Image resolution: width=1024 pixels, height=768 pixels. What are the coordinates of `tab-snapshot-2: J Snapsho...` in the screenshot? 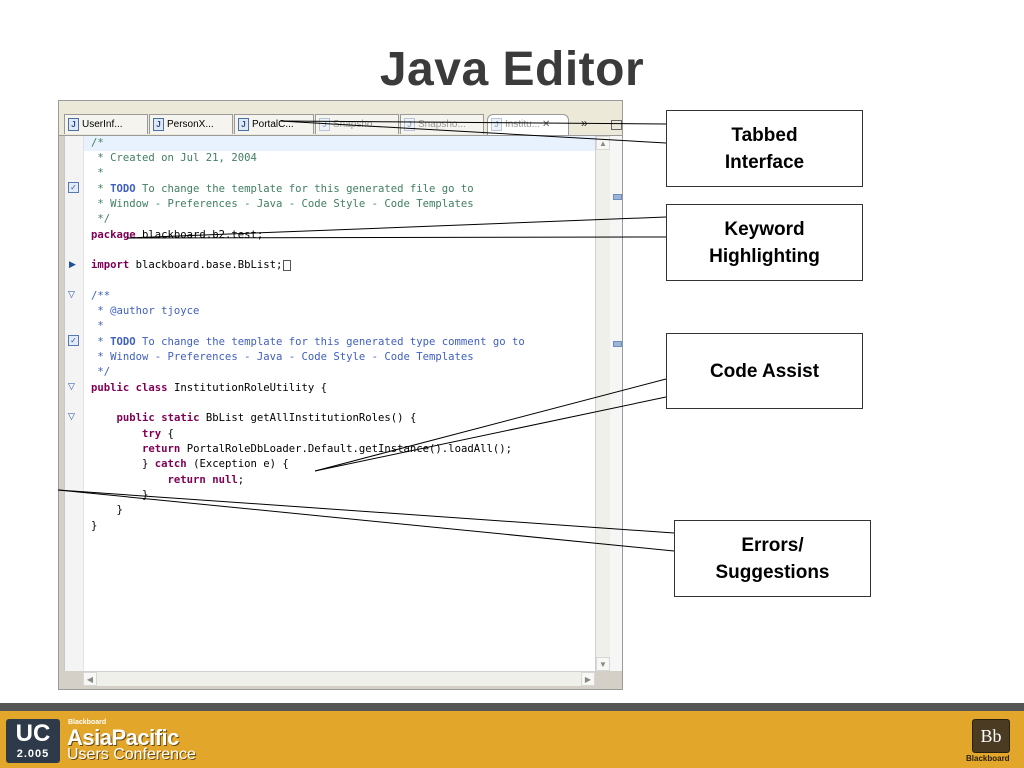 It's located at (442, 124).